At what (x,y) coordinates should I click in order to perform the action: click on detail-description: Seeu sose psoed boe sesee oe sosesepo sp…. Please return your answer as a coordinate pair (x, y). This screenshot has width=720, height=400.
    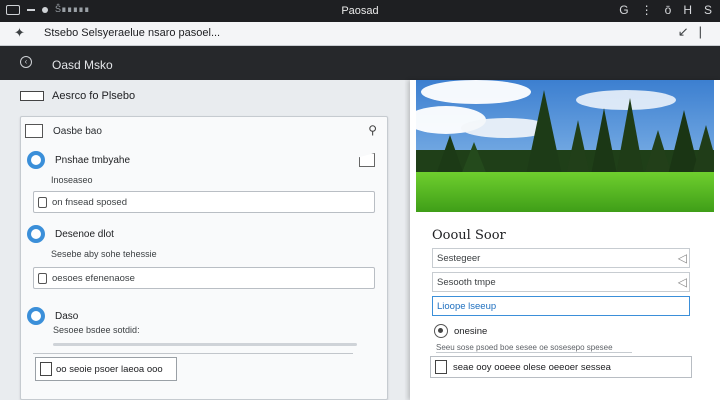
    Looking at the image, I should click on (524, 347).